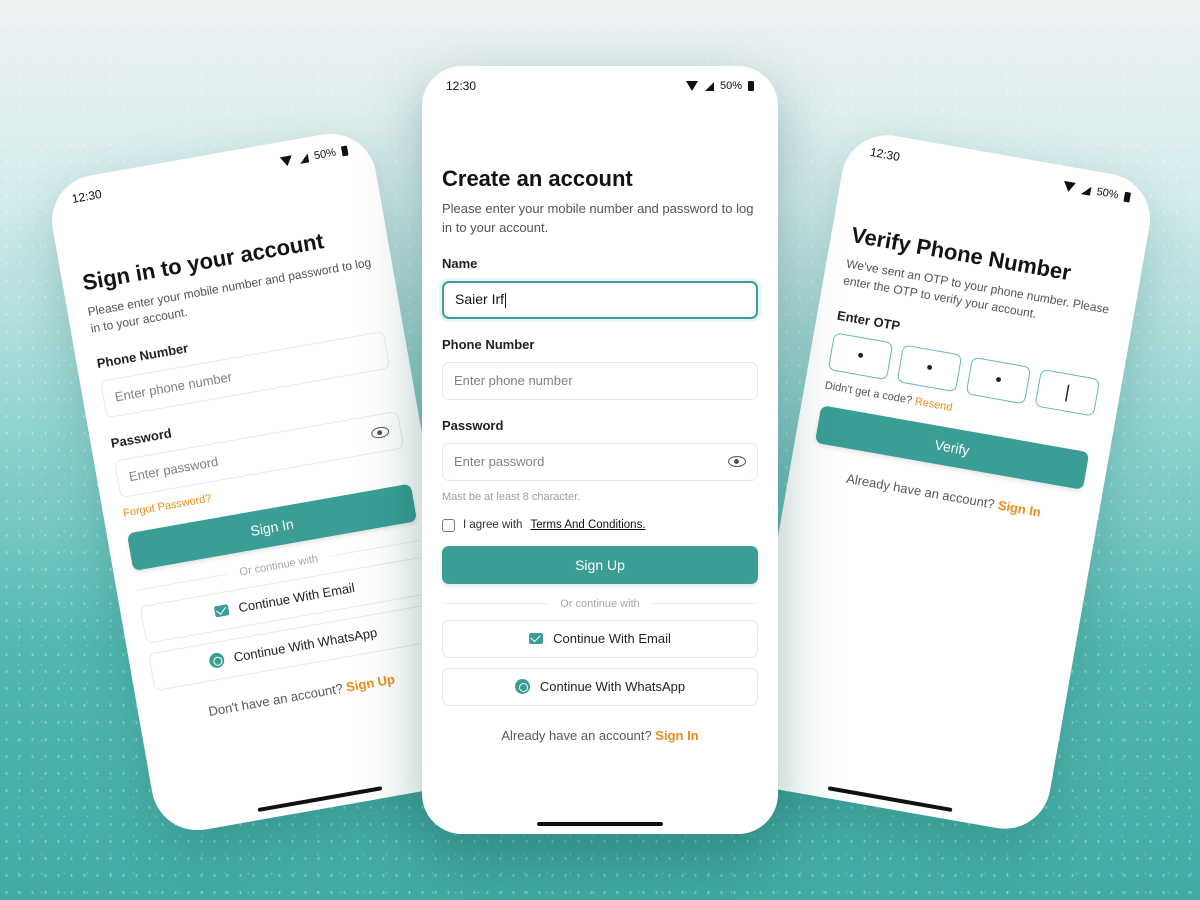 The height and width of the screenshot is (900, 1200). I want to click on otp-digit-2: •, so click(929, 368).